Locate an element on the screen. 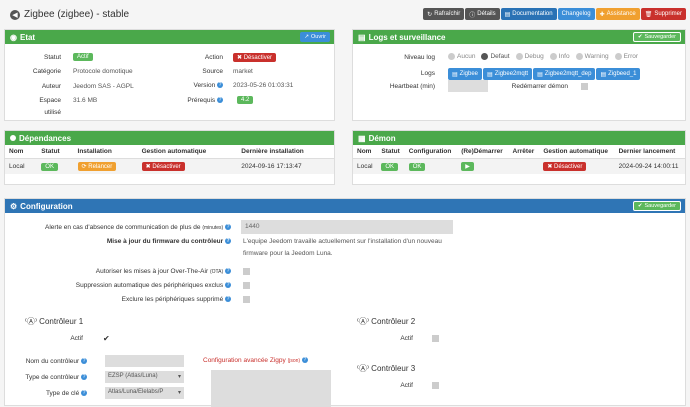 Image resolution: width=690 pixels, height=407 pixels. open-button: ↗ Ouvrir is located at coordinates (315, 37).